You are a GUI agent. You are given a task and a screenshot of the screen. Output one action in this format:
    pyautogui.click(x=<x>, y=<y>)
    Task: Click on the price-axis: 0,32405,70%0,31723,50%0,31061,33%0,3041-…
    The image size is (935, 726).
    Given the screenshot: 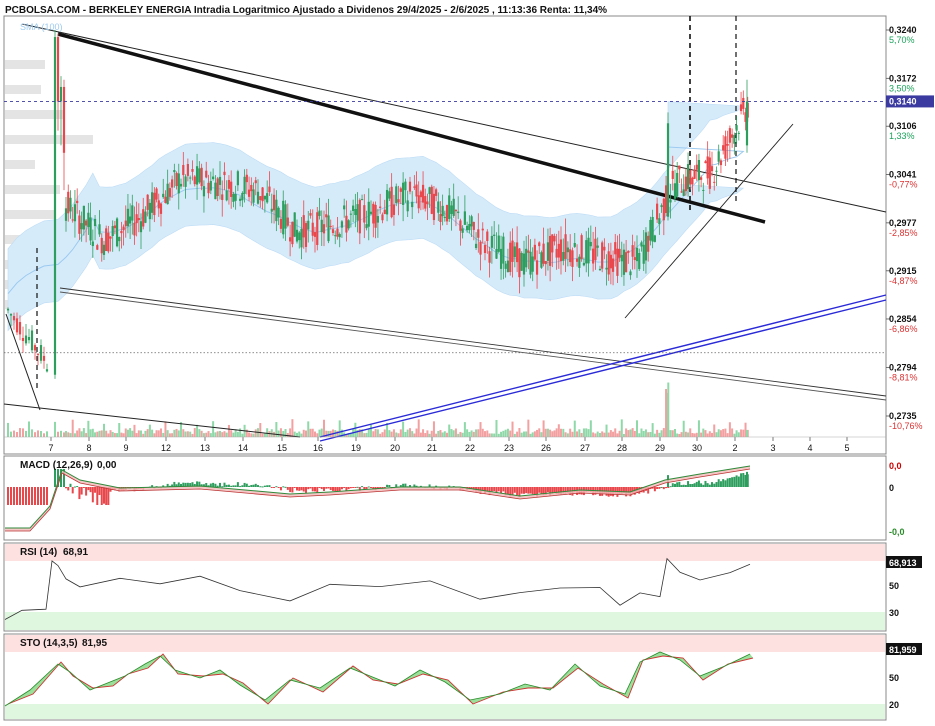 What is the action you would take?
    pyautogui.click(x=910, y=228)
    